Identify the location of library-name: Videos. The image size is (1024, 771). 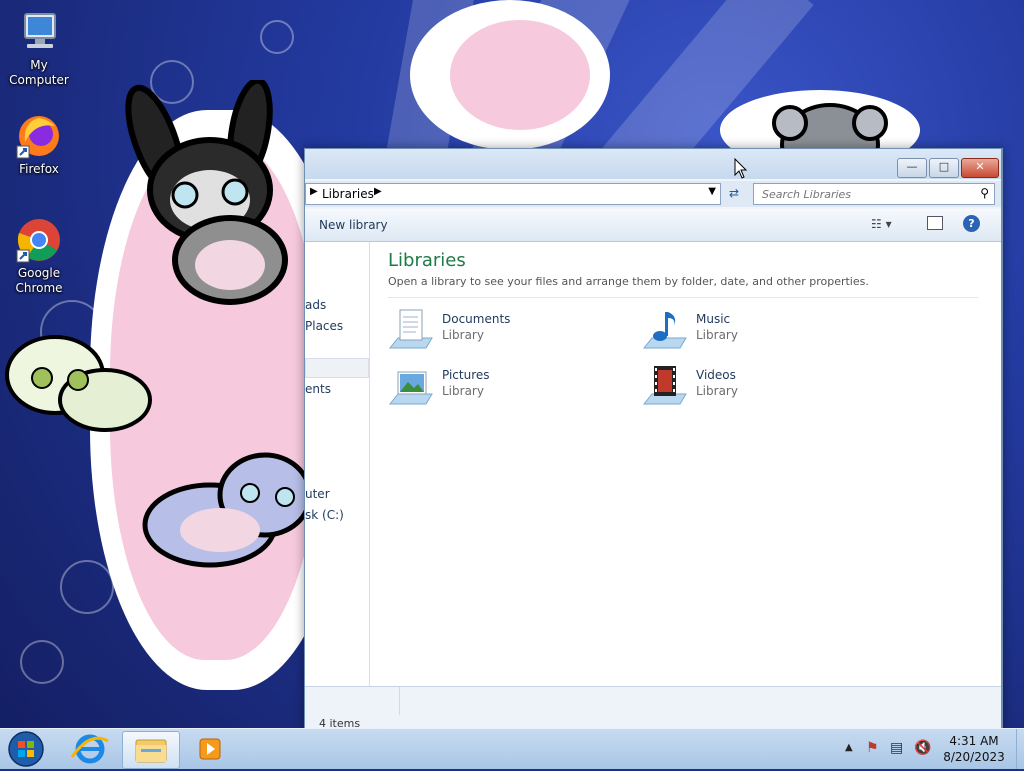
(716, 375).